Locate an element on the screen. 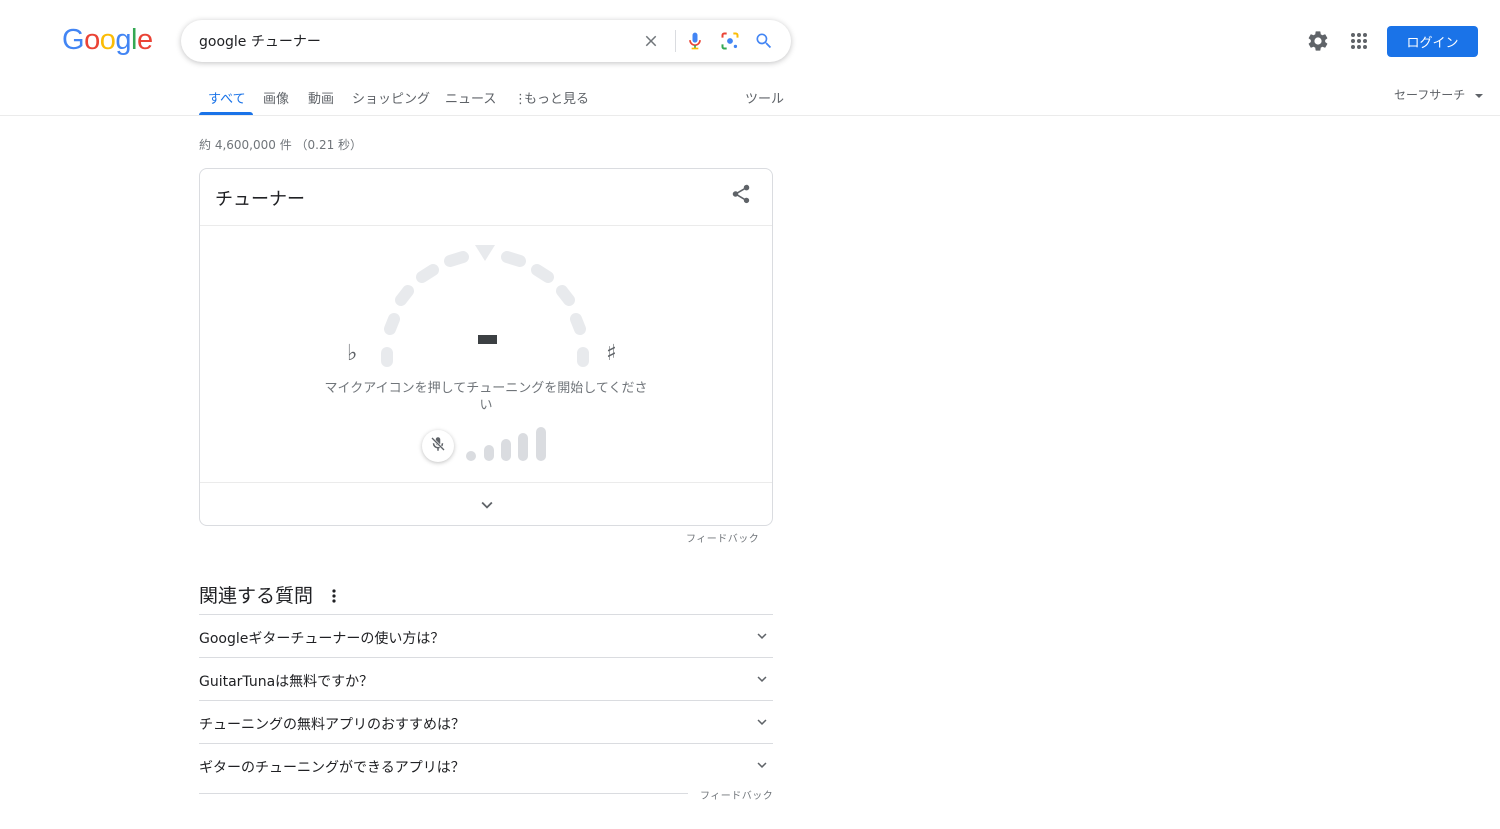 The height and width of the screenshot is (829, 1500). search-divider is located at coordinates (675, 41).